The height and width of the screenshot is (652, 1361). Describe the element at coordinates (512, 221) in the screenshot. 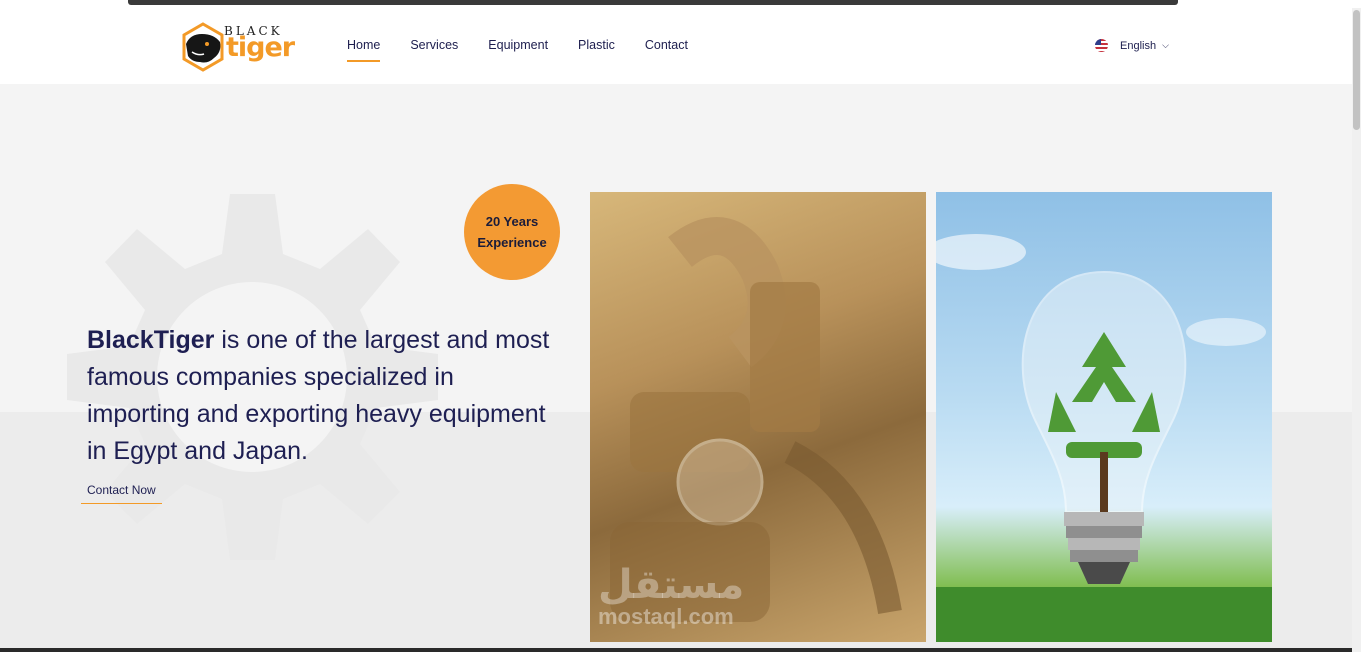

I see `badge-years: 20 Years` at that location.